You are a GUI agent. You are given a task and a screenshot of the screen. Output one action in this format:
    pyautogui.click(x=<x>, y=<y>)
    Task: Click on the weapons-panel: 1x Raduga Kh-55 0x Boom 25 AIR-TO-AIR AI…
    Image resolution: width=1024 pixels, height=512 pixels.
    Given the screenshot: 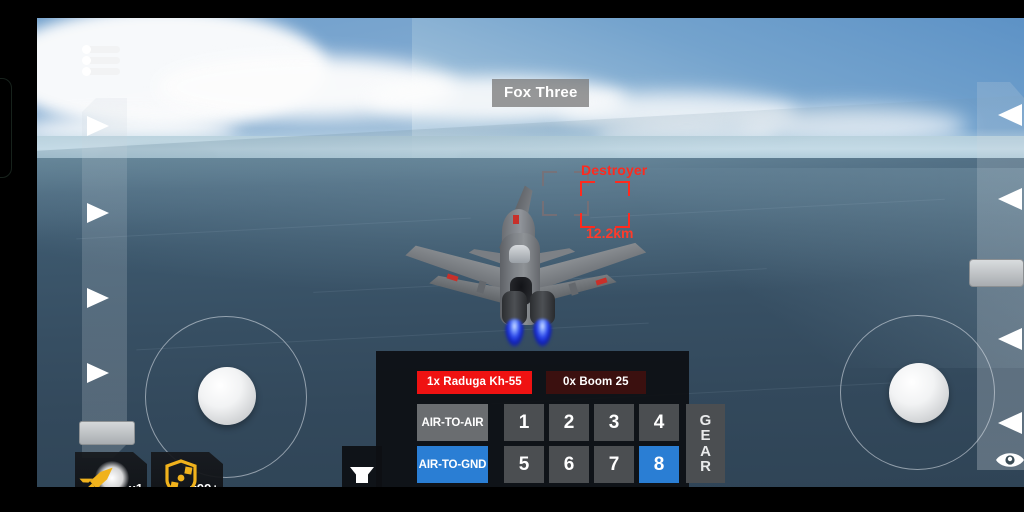 What is the action you would take?
    pyautogui.click(x=550, y=419)
    